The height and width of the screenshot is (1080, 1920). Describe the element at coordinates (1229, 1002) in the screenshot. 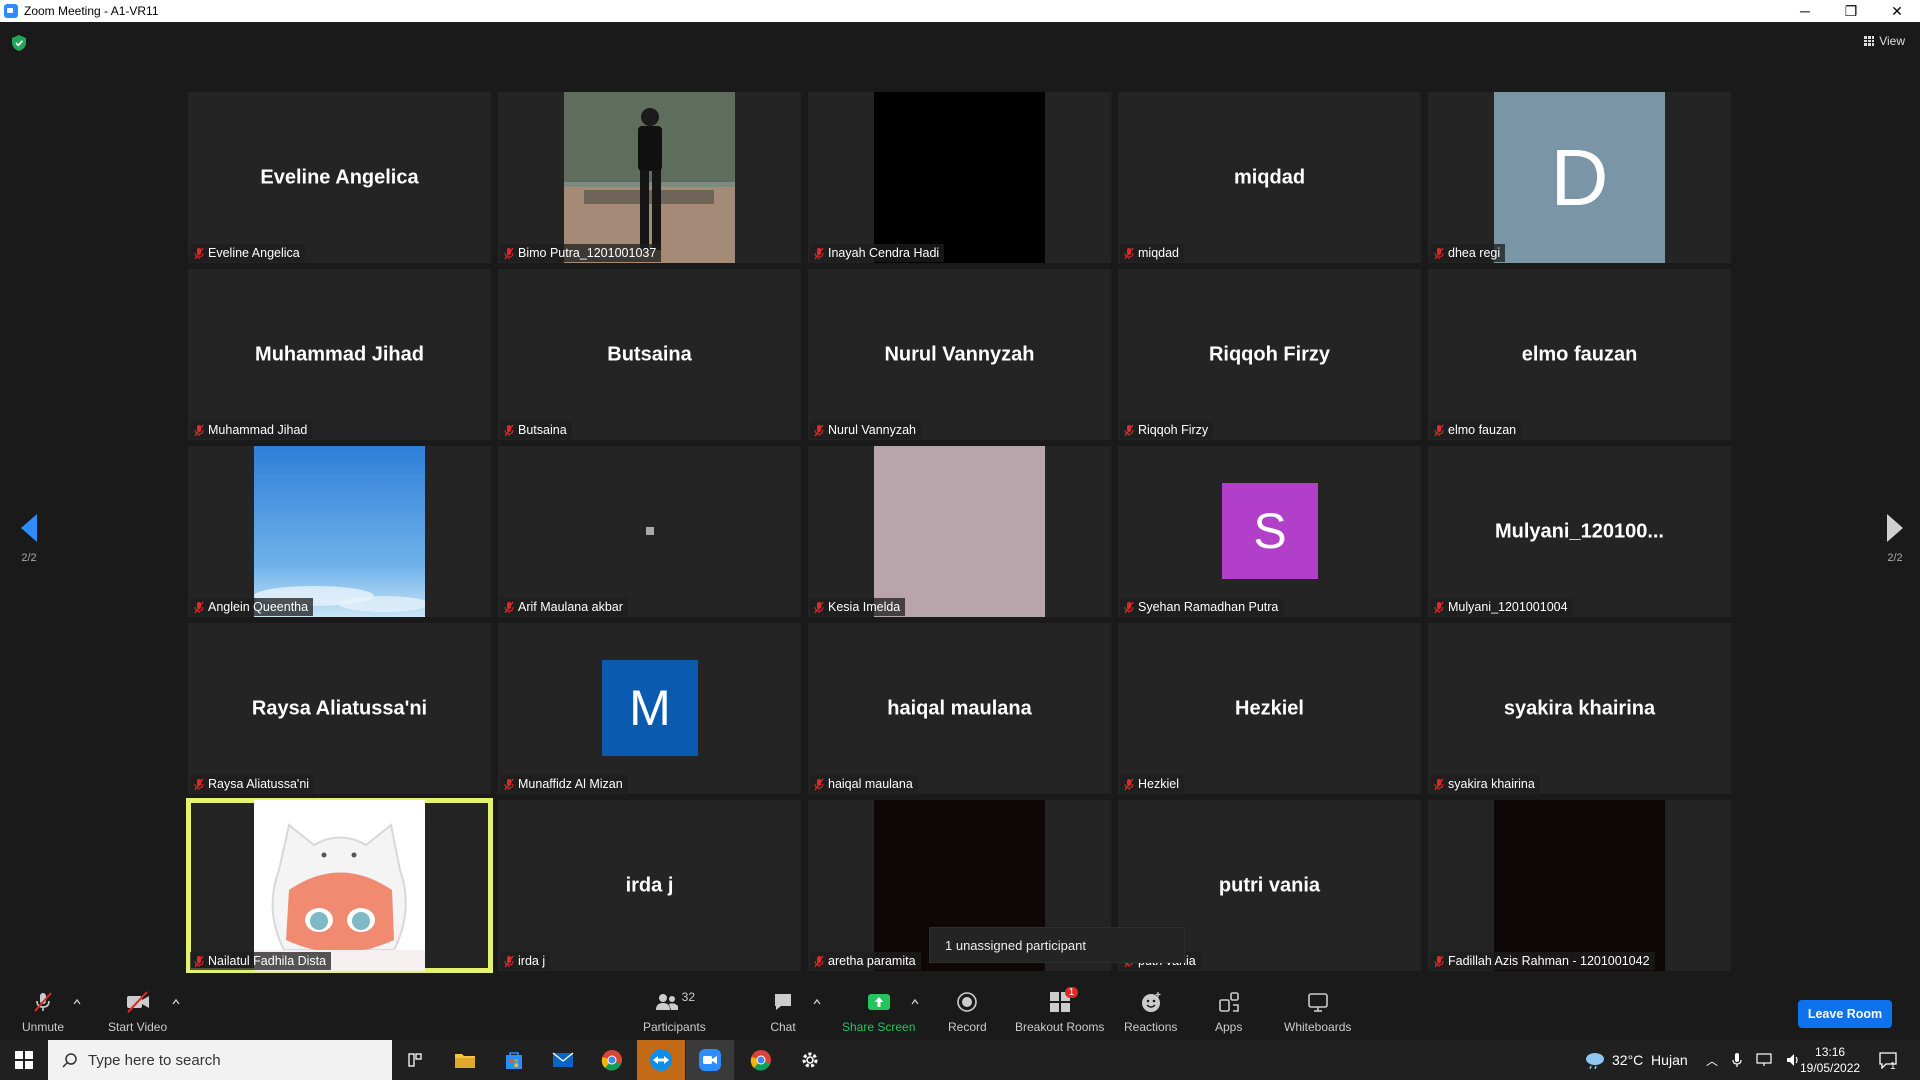

I see `apps-icon` at that location.